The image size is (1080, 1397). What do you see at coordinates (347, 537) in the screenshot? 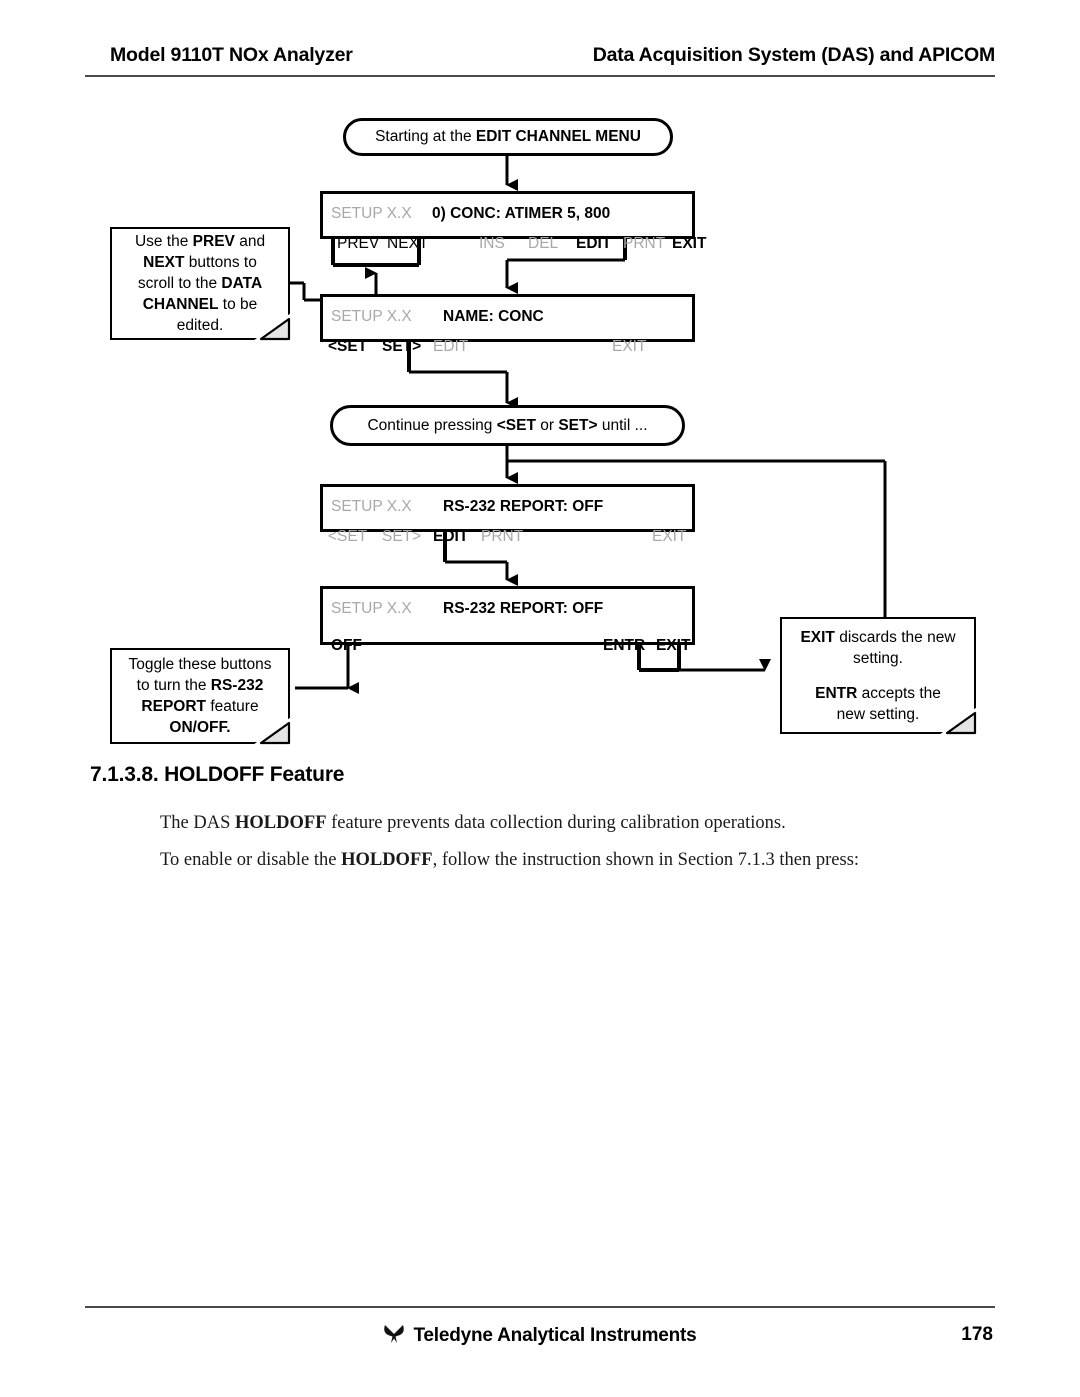
I see `display-3-button-set-left: <SET` at bounding box center [347, 537].